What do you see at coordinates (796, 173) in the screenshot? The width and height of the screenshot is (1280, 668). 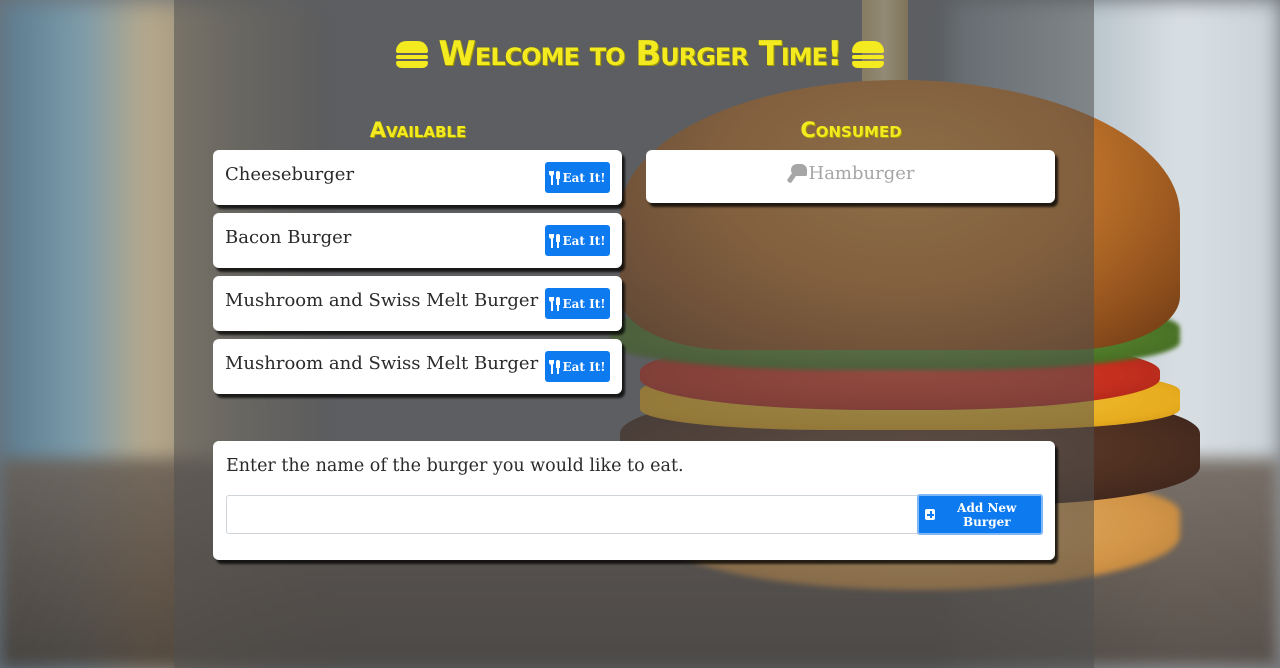 I see `drumstick-bite-icon` at bounding box center [796, 173].